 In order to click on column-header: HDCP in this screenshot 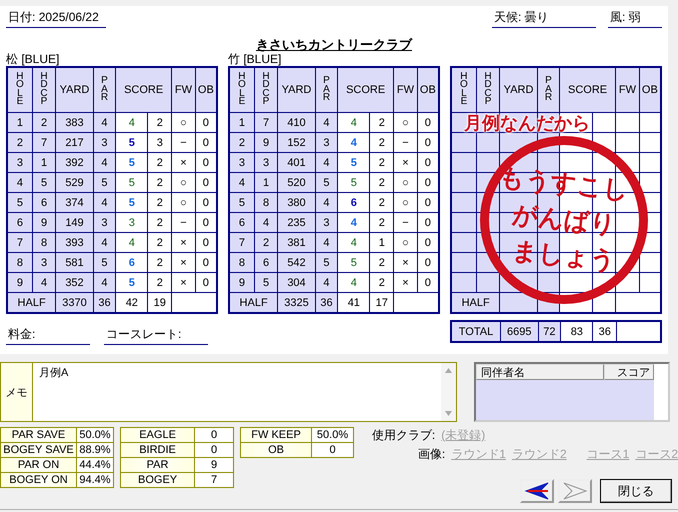, I will do `click(488, 89)`.